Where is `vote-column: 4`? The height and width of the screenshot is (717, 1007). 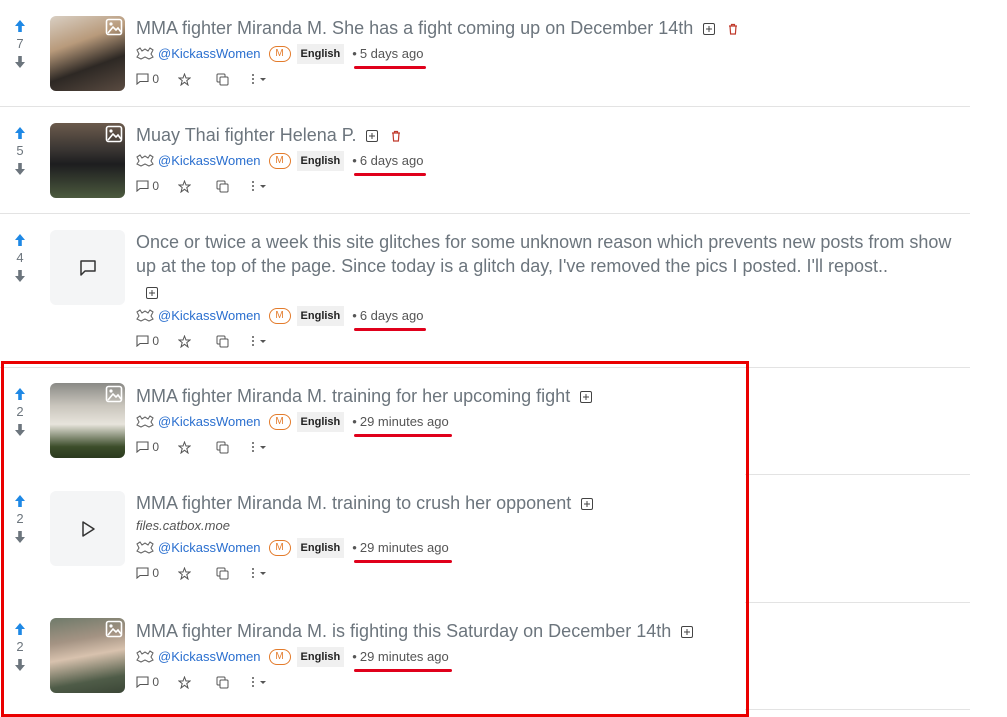
vote-column: 4 is located at coordinates (20, 258).